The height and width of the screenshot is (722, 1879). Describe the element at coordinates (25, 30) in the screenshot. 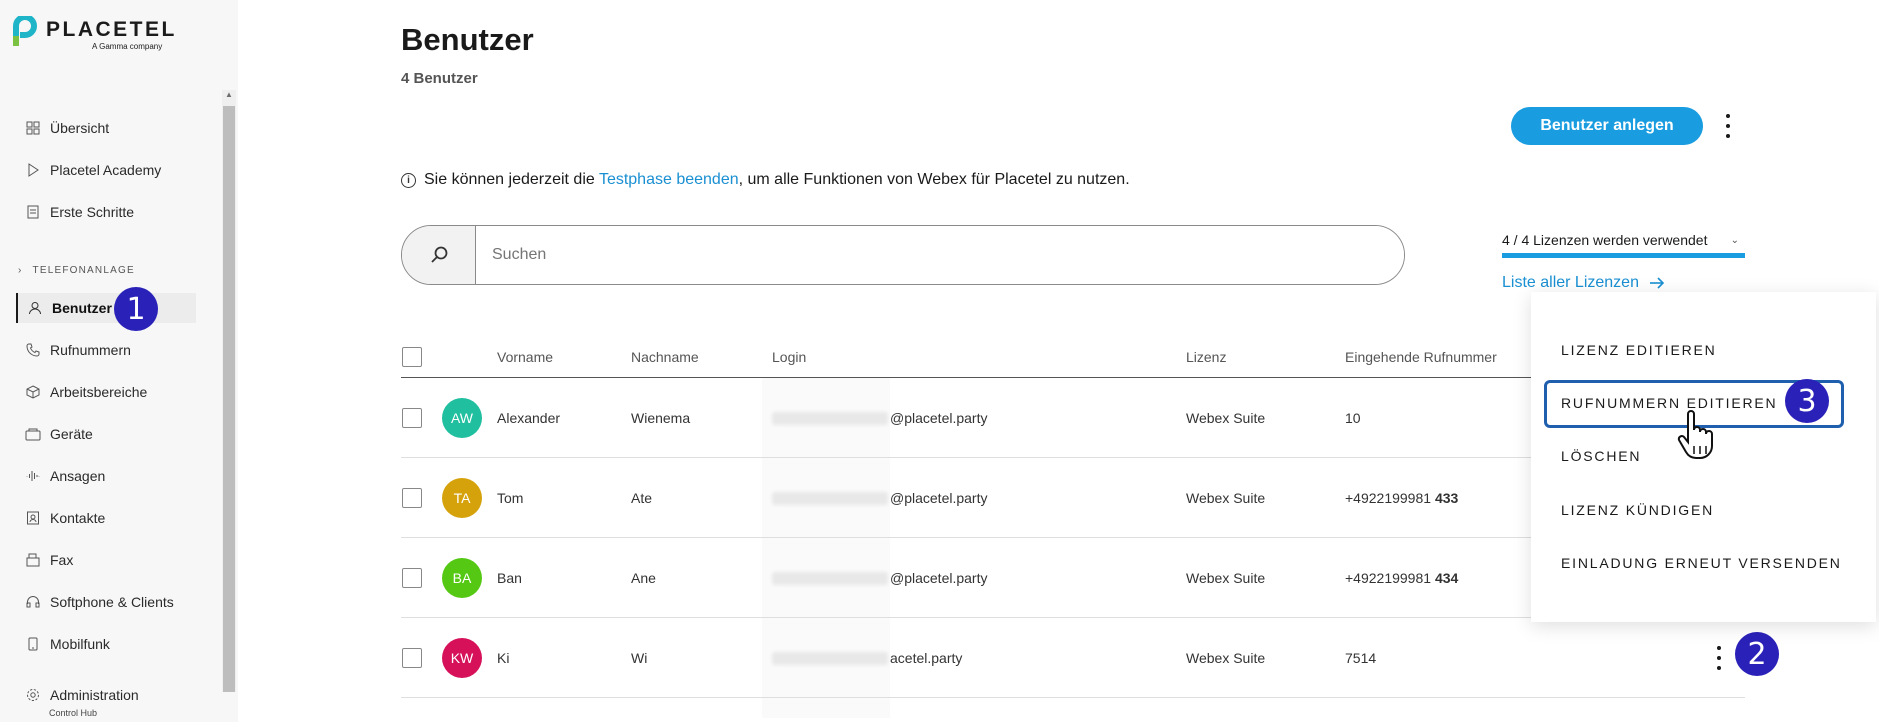

I see `logo-mark-icon` at that location.